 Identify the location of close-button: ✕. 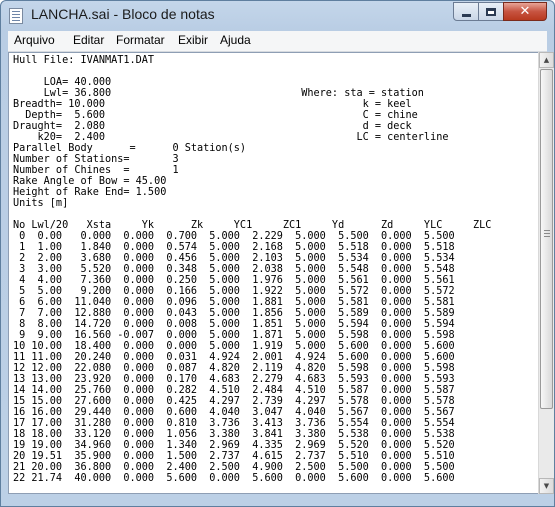
(525, 11).